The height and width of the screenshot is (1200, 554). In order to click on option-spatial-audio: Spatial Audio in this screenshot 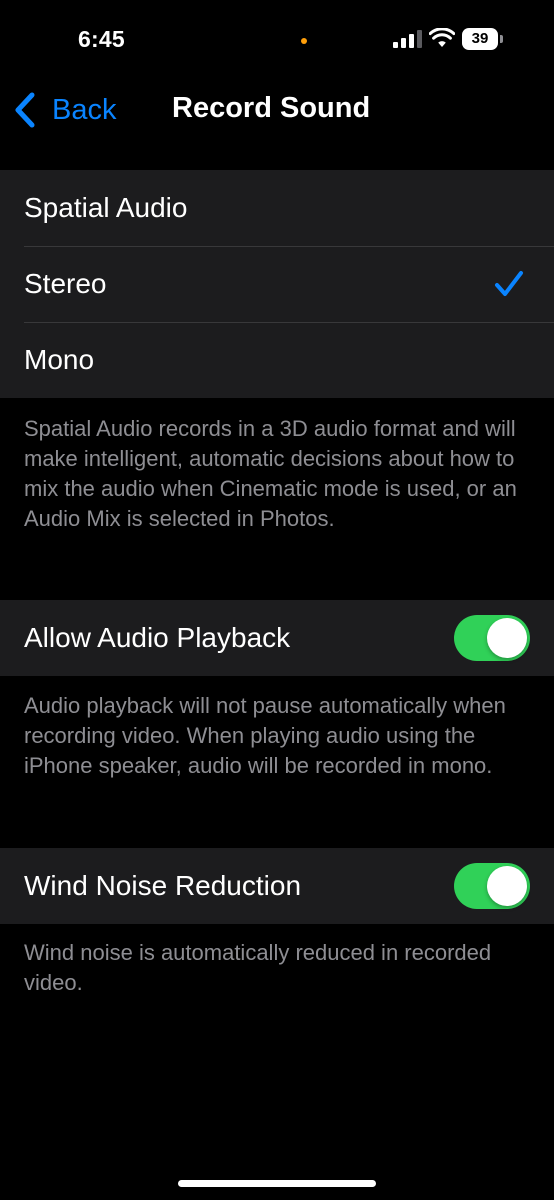, I will do `click(277, 208)`.